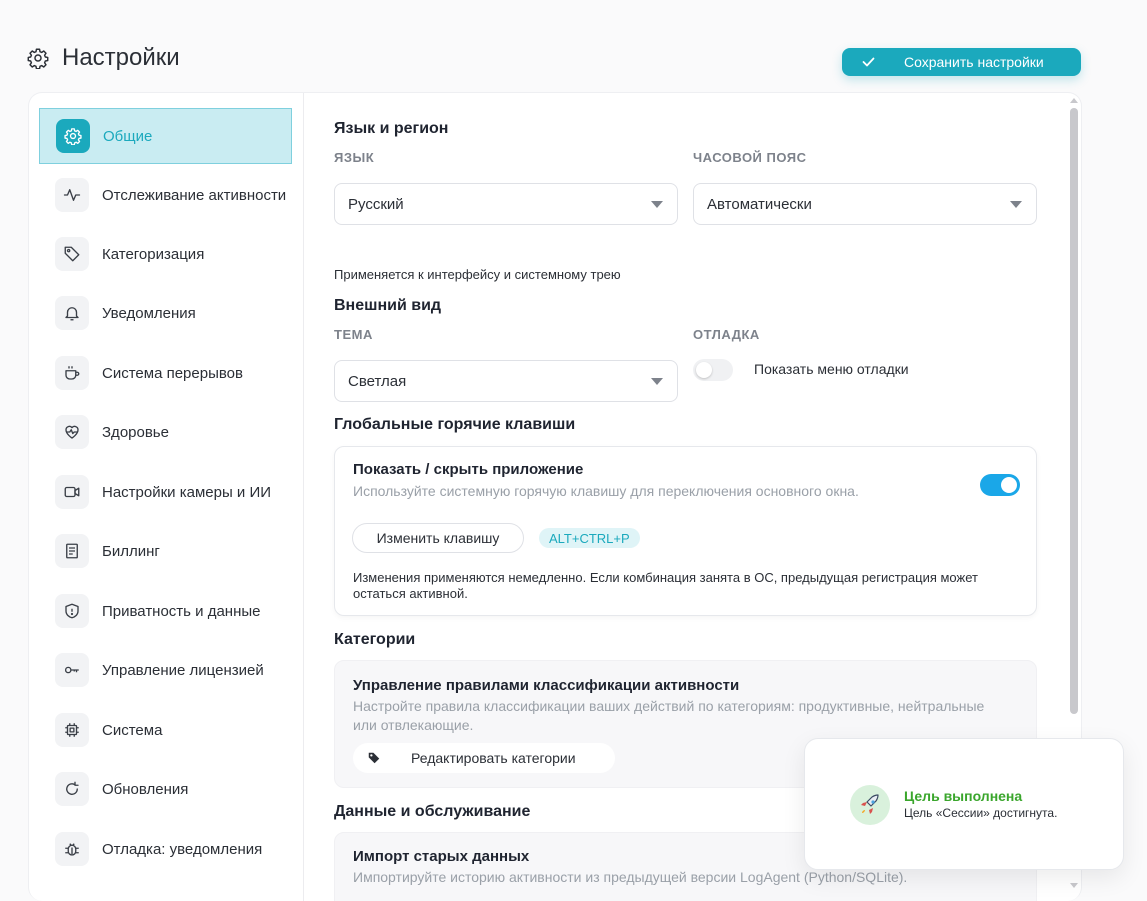 The width and height of the screenshot is (1147, 901). What do you see at coordinates (121, 57) in the screenshot?
I see `page-title: Настройки` at bounding box center [121, 57].